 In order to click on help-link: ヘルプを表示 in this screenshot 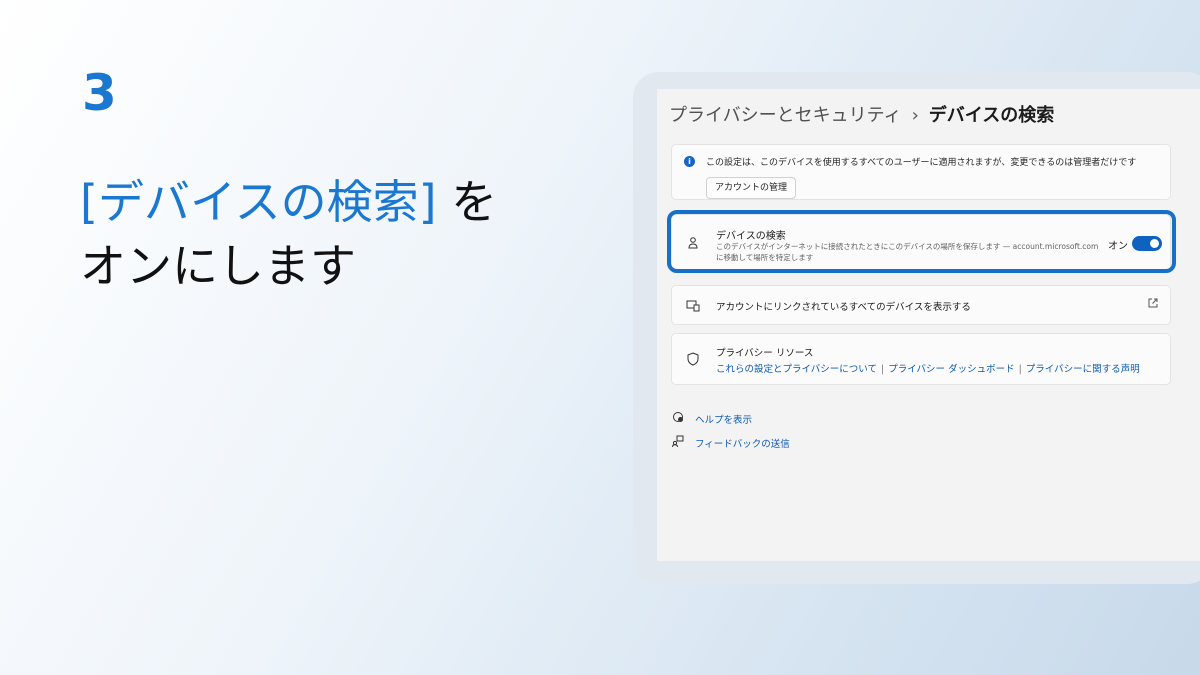, I will do `click(711, 418)`.